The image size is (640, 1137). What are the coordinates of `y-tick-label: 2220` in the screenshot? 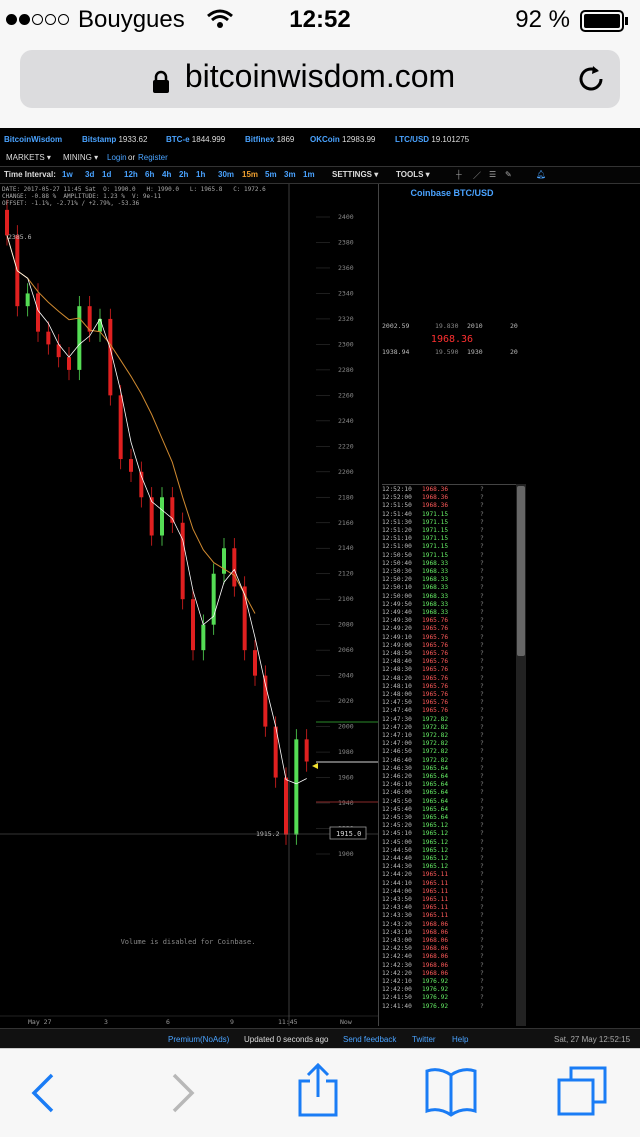 It's located at (346, 446).